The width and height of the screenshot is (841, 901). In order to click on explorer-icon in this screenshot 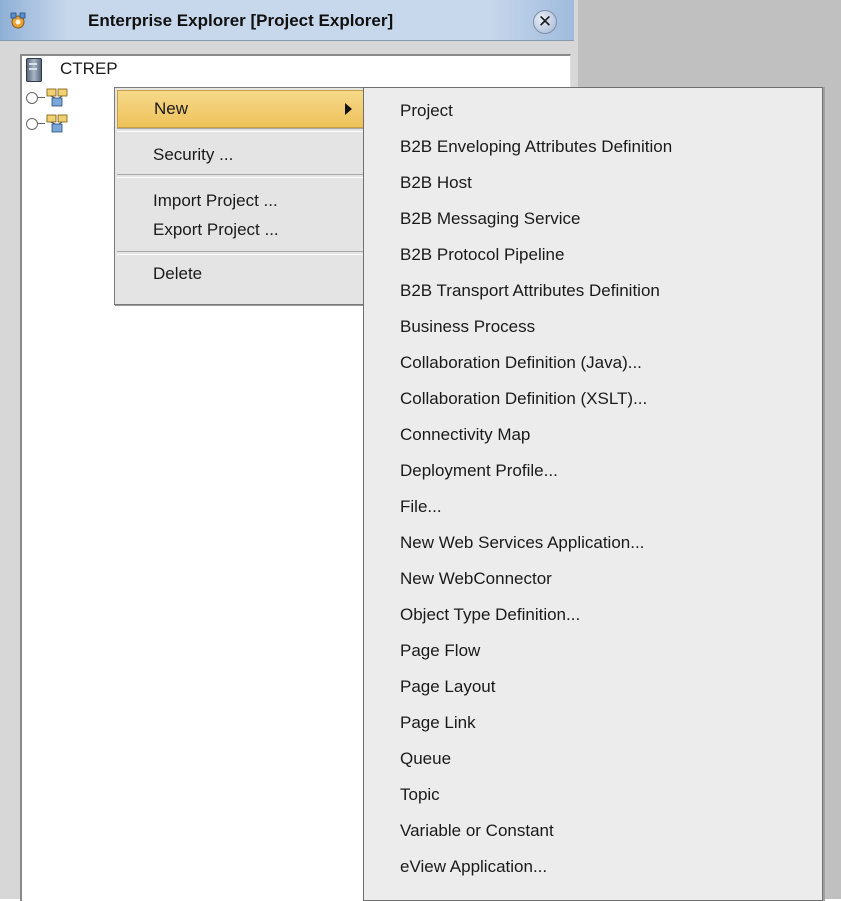, I will do `click(18, 20)`.